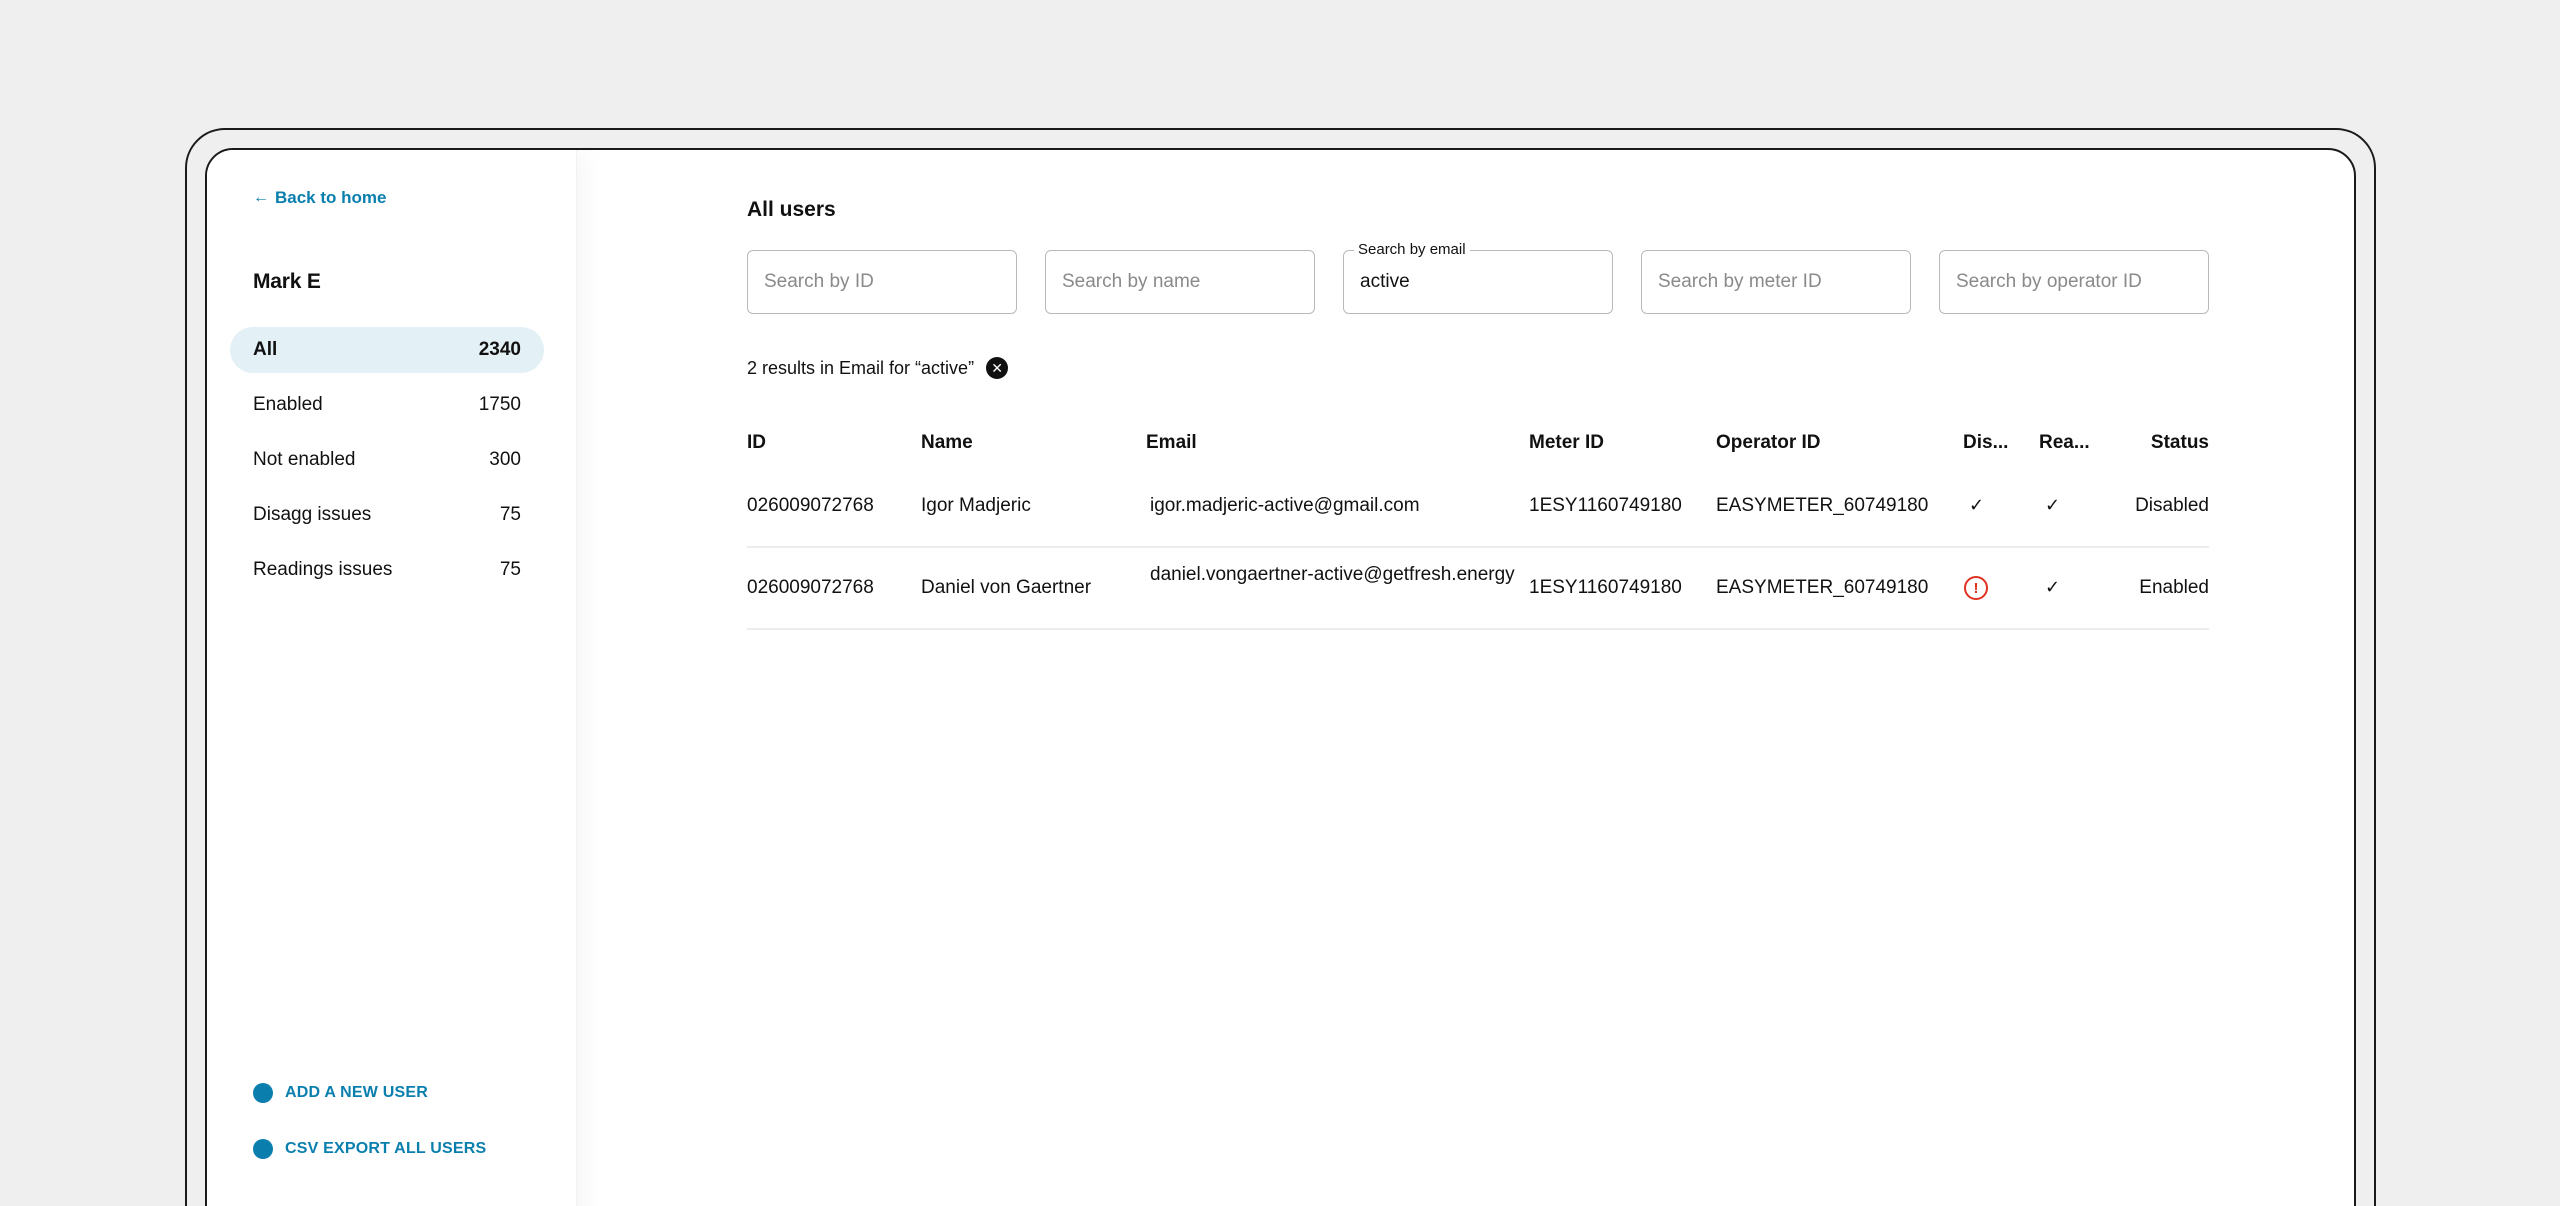 This screenshot has height=1206, width=2560. What do you see at coordinates (791, 209) in the screenshot?
I see `page-title: All users` at bounding box center [791, 209].